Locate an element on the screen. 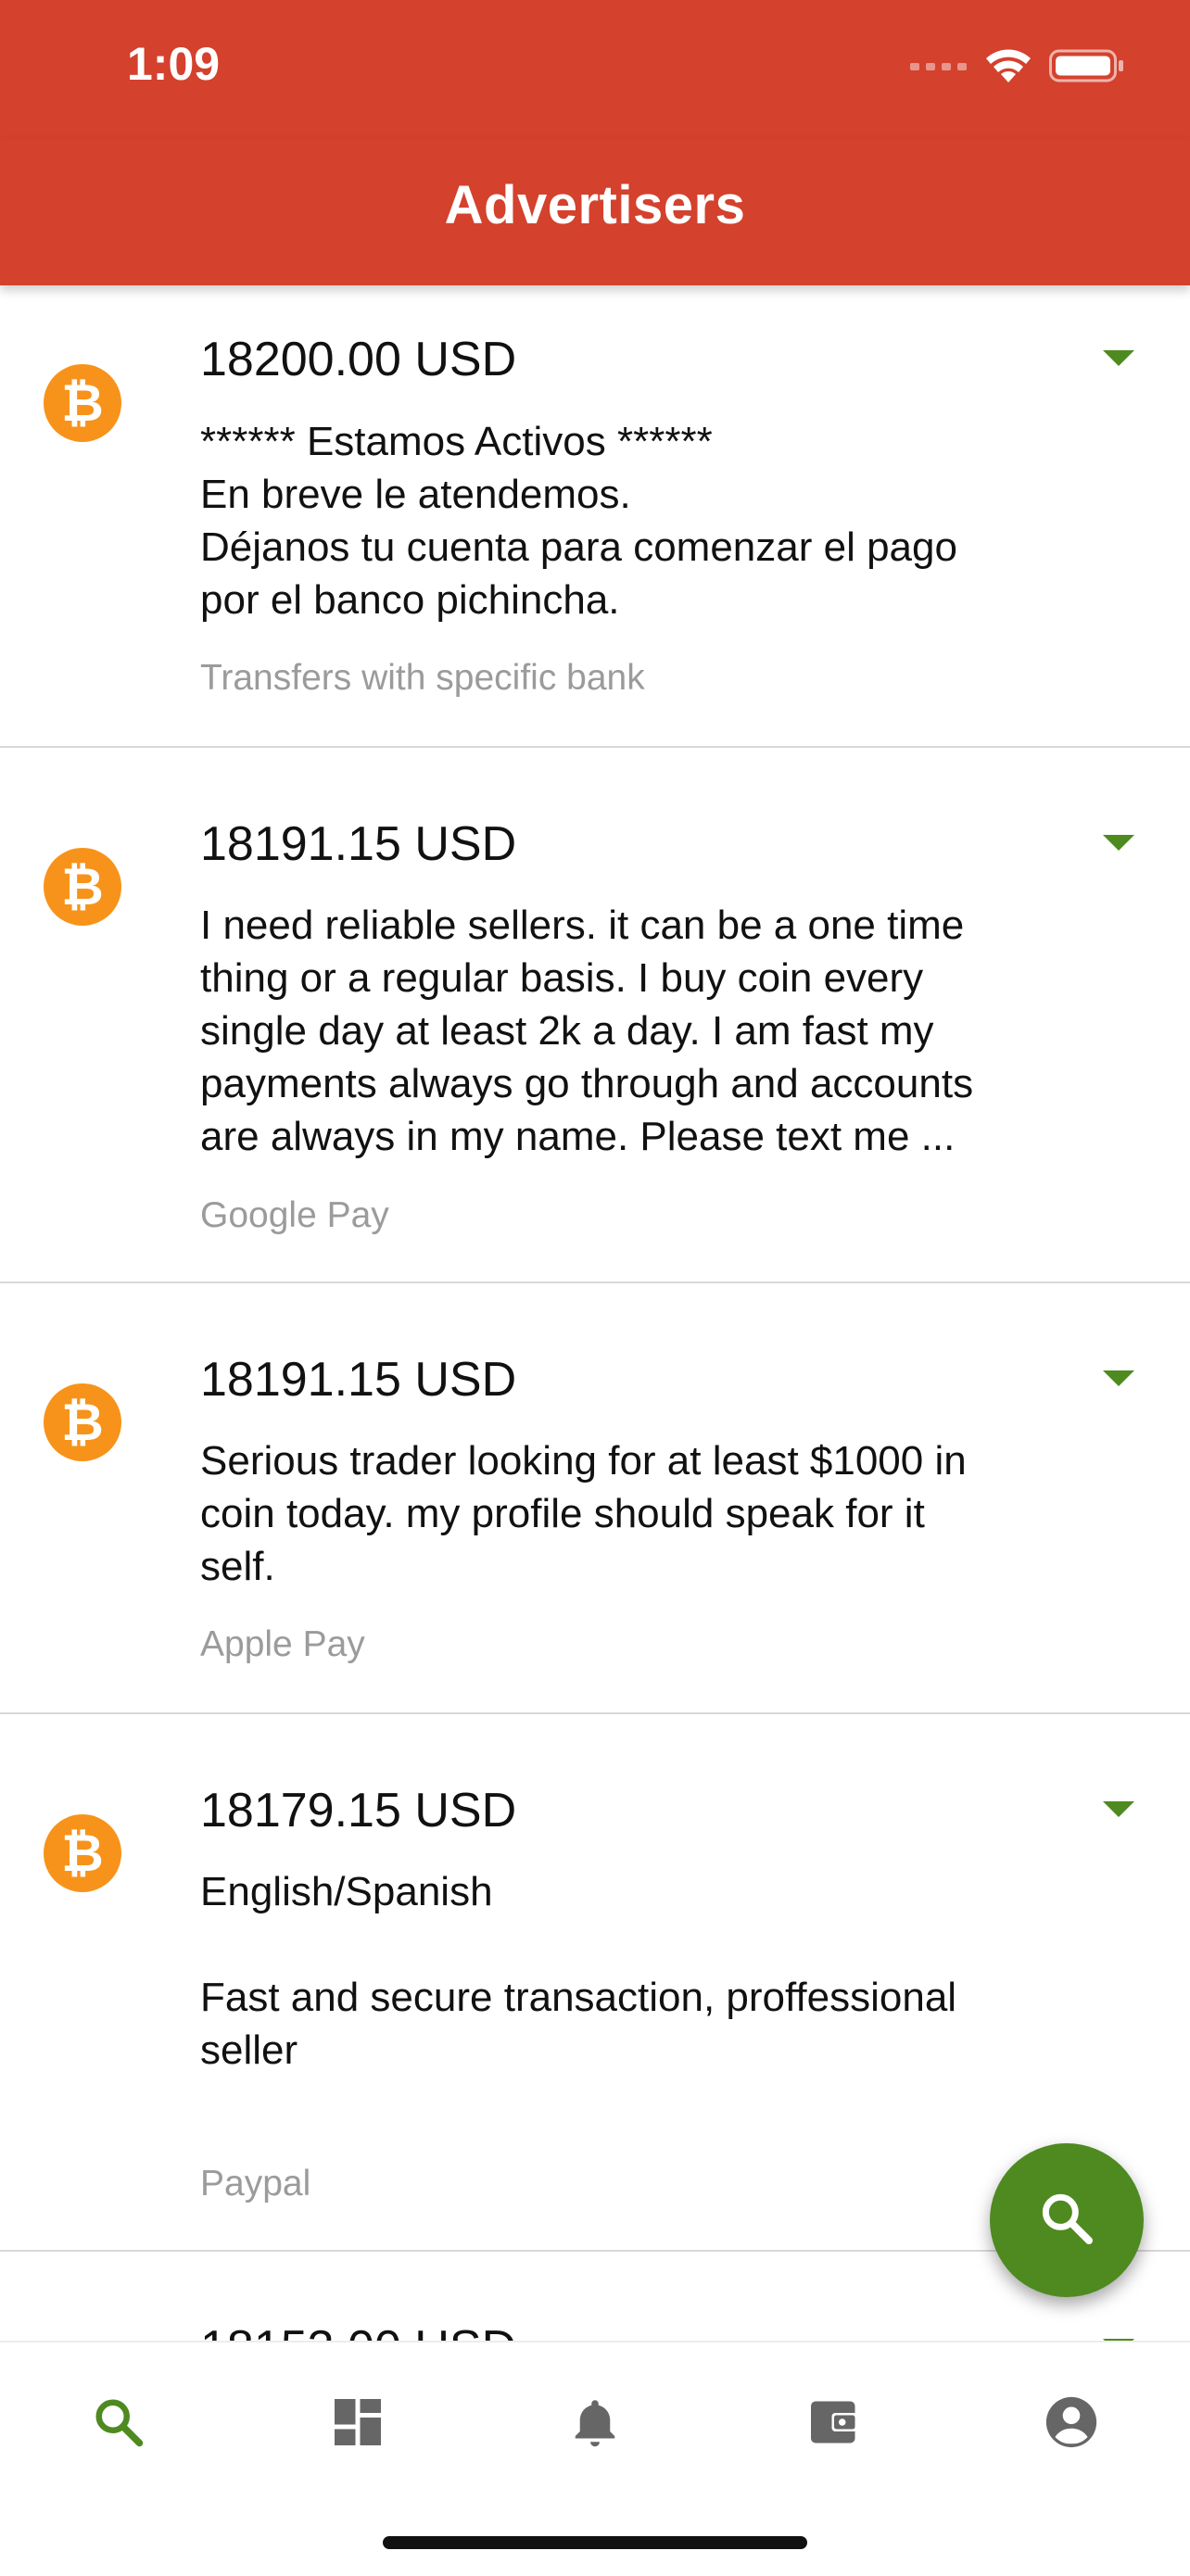 The width and height of the screenshot is (1190, 2576). nav-item-wallet is located at coordinates (834, 2424).